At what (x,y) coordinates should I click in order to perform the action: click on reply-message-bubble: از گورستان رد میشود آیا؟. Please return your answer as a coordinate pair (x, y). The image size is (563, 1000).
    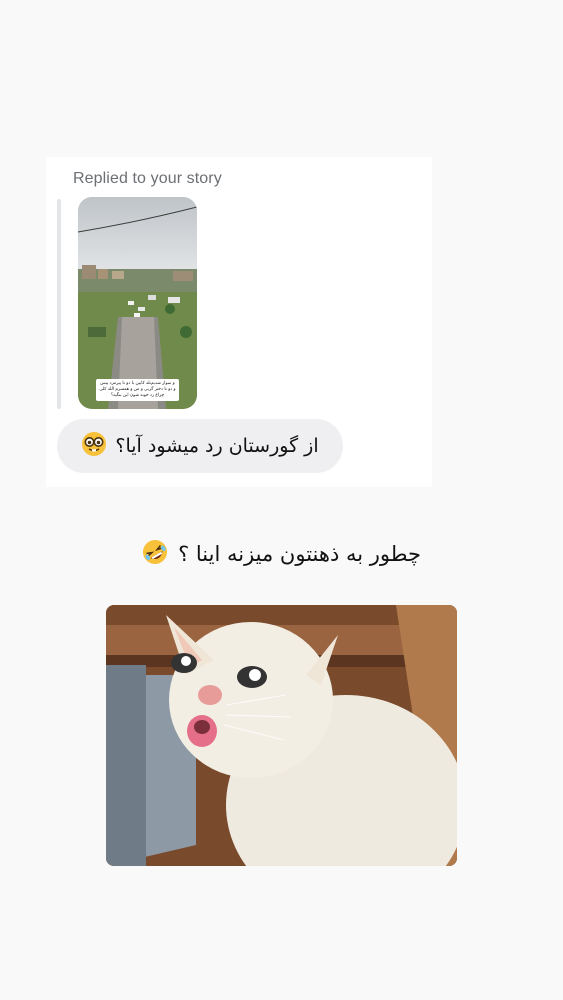
    Looking at the image, I should click on (200, 446).